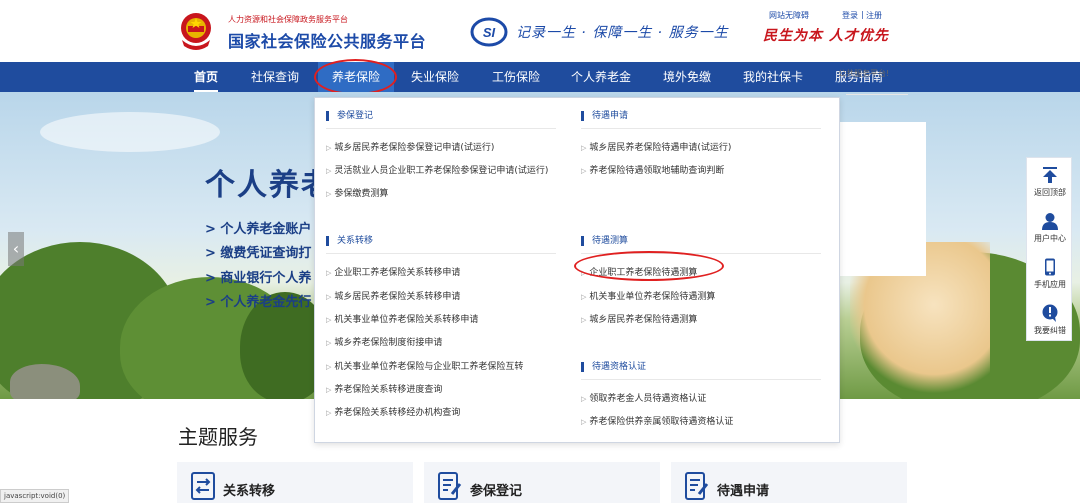  What do you see at coordinates (826, 36) in the screenshot?
I see `motto: 民生为本 人才优先` at bounding box center [826, 36].